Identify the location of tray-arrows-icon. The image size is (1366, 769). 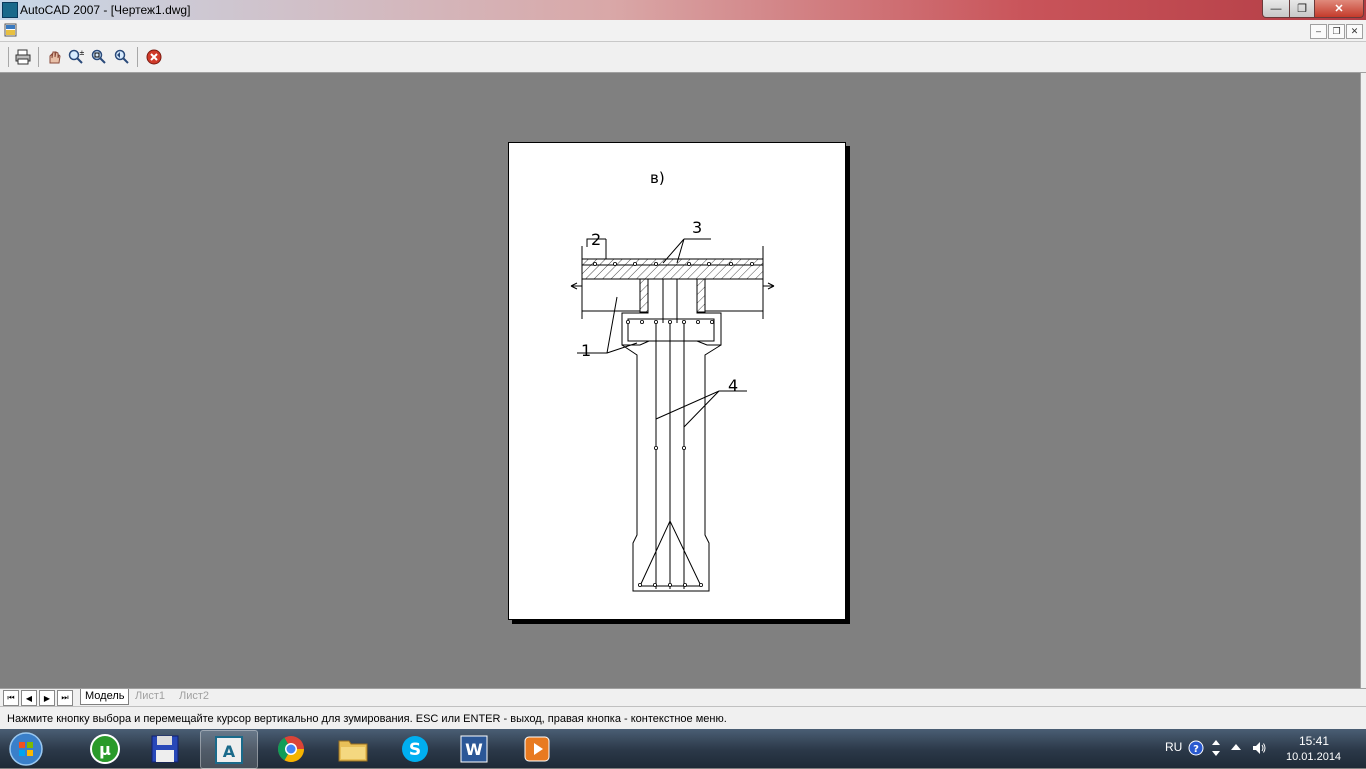
(1216, 748).